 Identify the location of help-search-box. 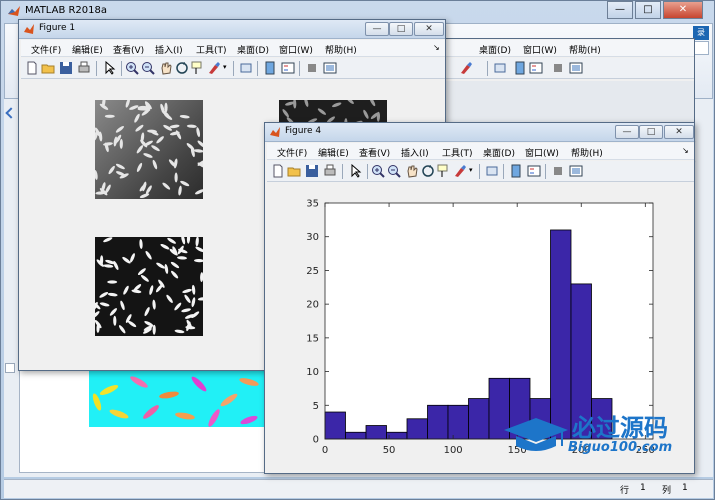
(701, 48).